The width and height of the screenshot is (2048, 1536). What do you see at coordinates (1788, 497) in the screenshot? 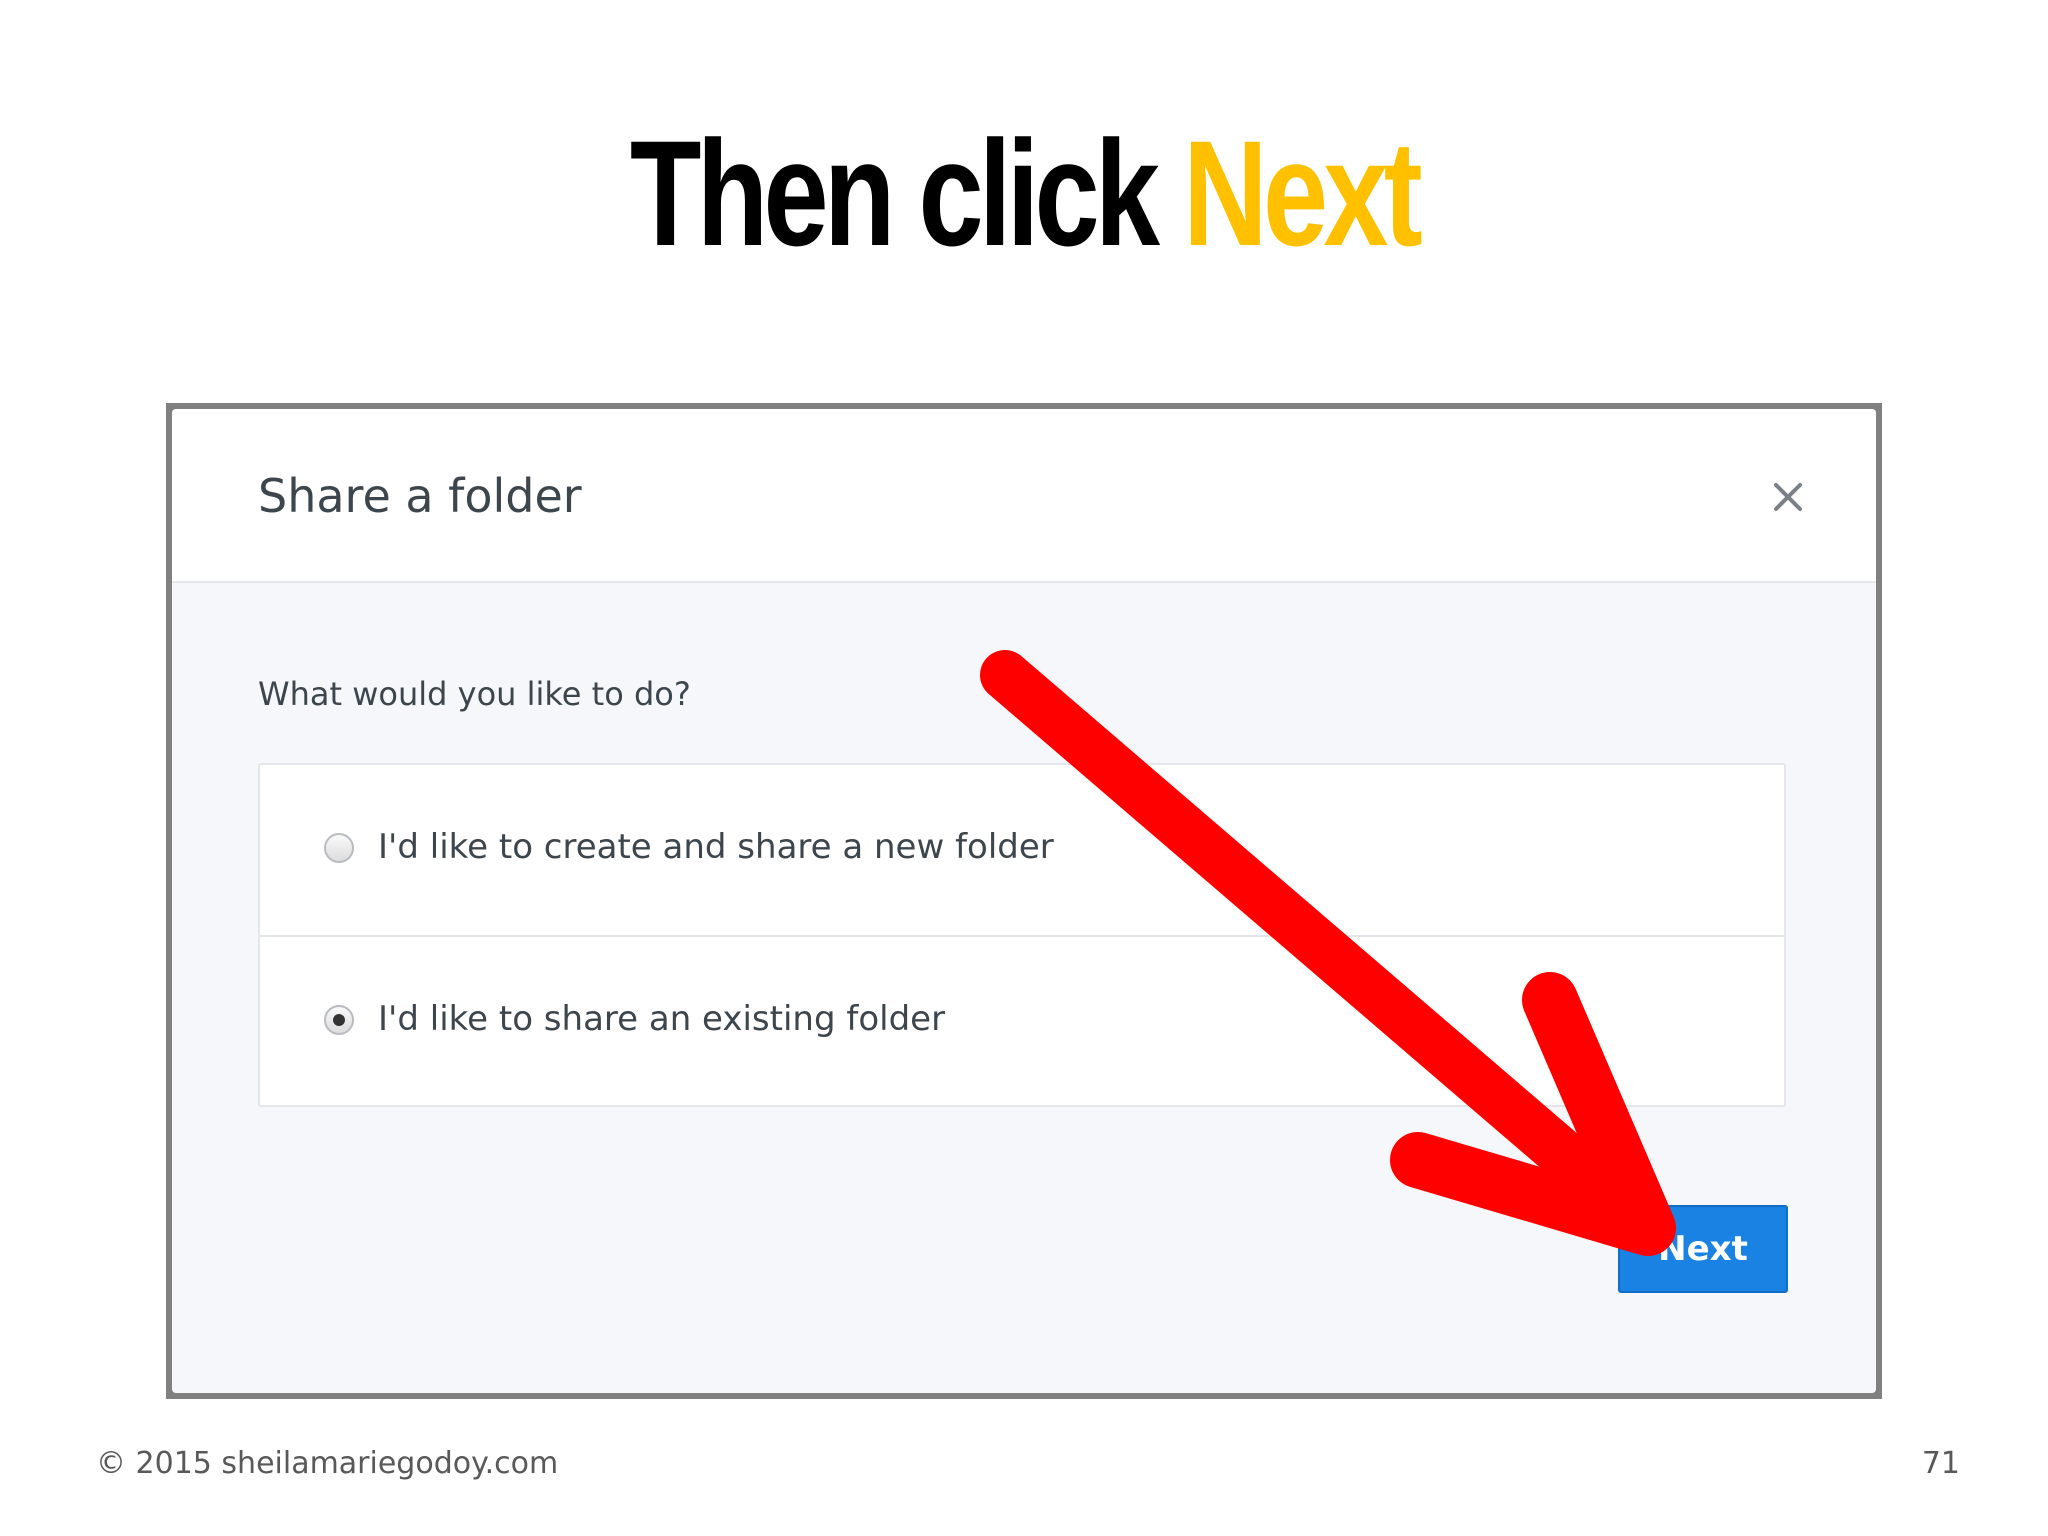
I see `close-icon` at bounding box center [1788, 497].